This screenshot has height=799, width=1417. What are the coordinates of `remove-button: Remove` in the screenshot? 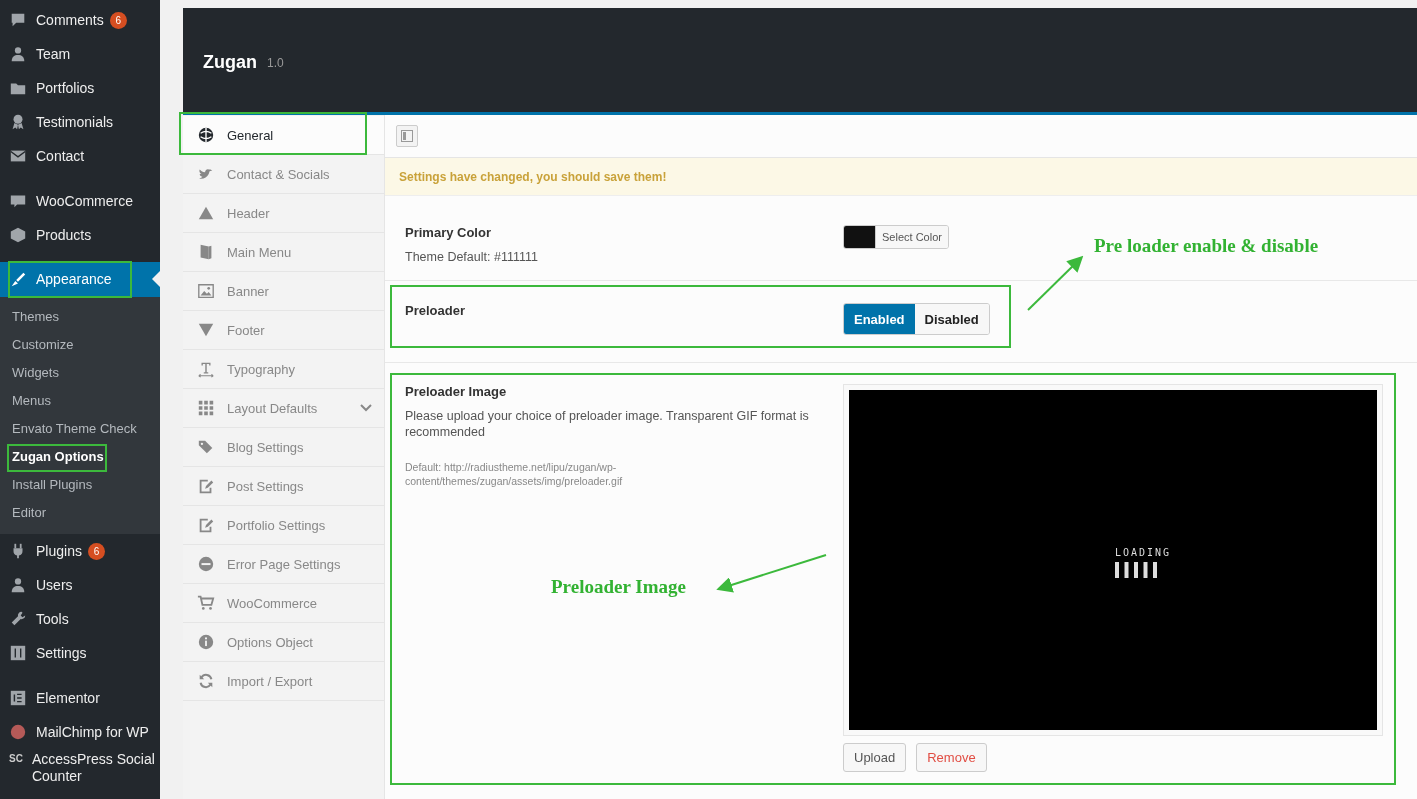 It's located at (951, 757).